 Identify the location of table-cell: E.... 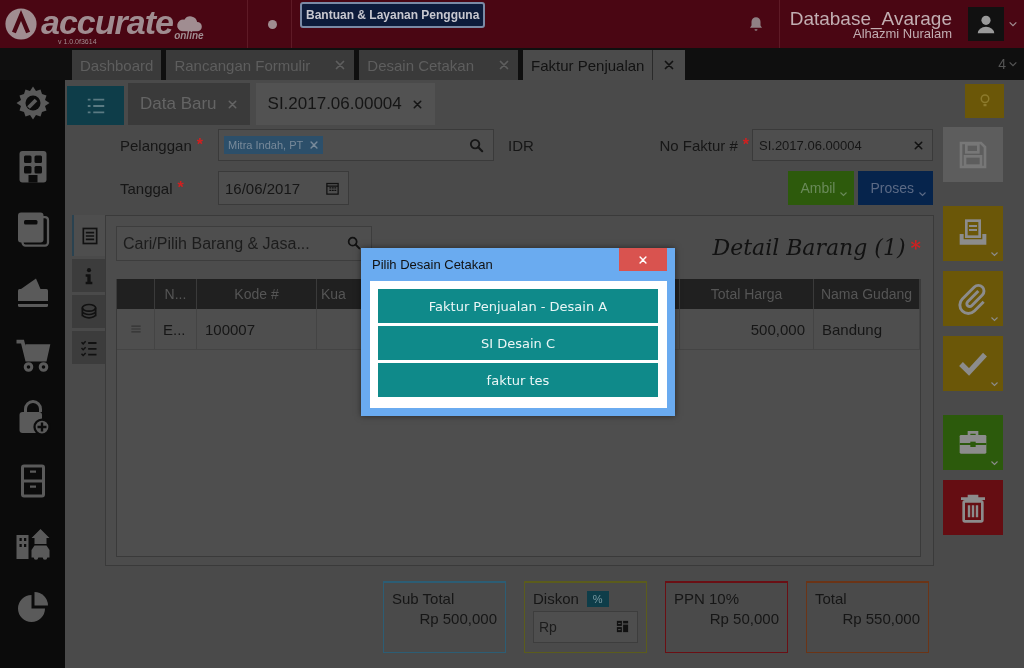
(176, 329).